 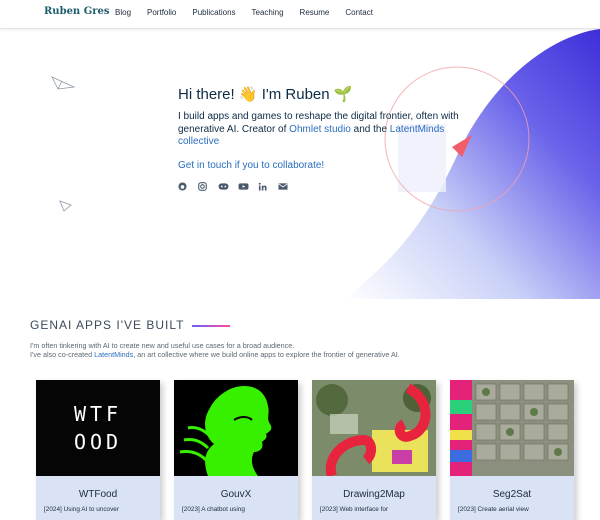 I want to click on hero-greeting: Hi there! 👋 I'm Ruben 🌱, so click(x=265, y=94).